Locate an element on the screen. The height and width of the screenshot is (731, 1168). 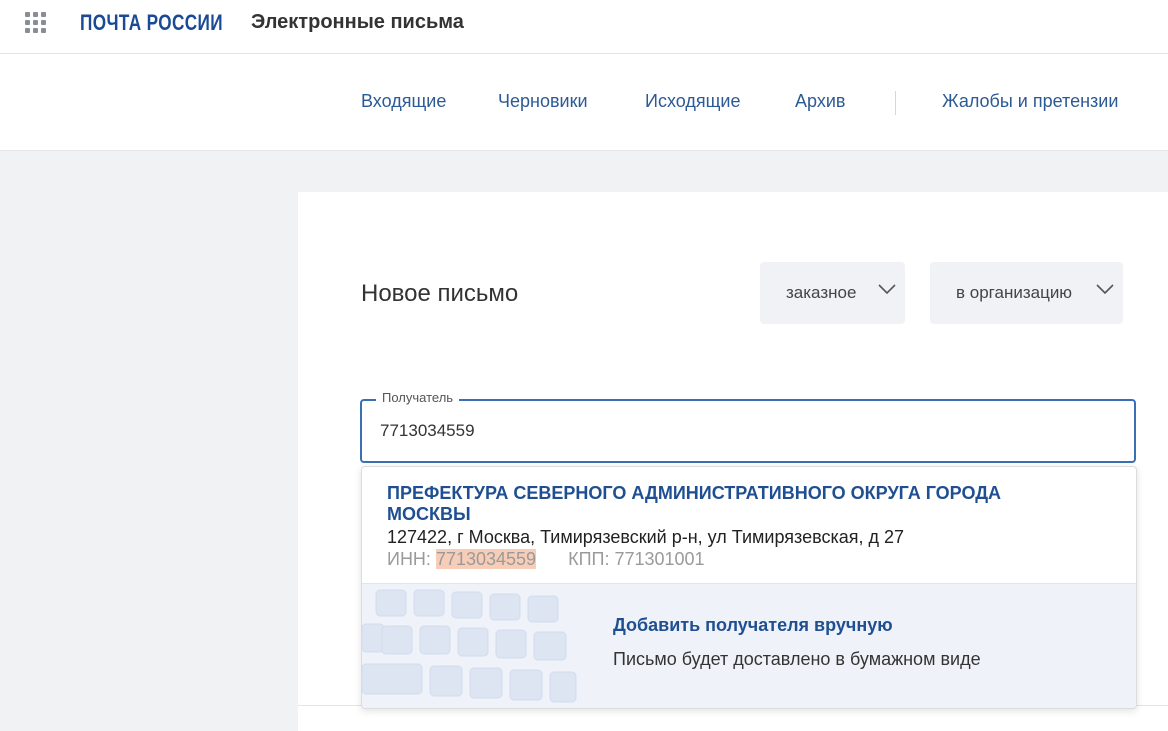
nav-sent: Исходящие is located at coordinates (692, 101).